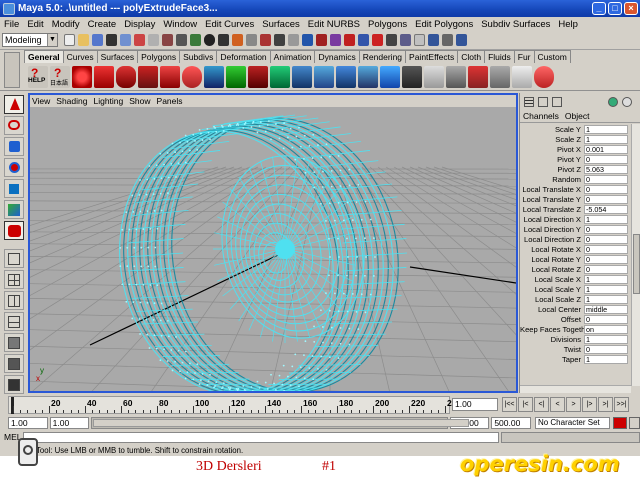  I want to click on select-by-surface-icon, so click(209, 40).